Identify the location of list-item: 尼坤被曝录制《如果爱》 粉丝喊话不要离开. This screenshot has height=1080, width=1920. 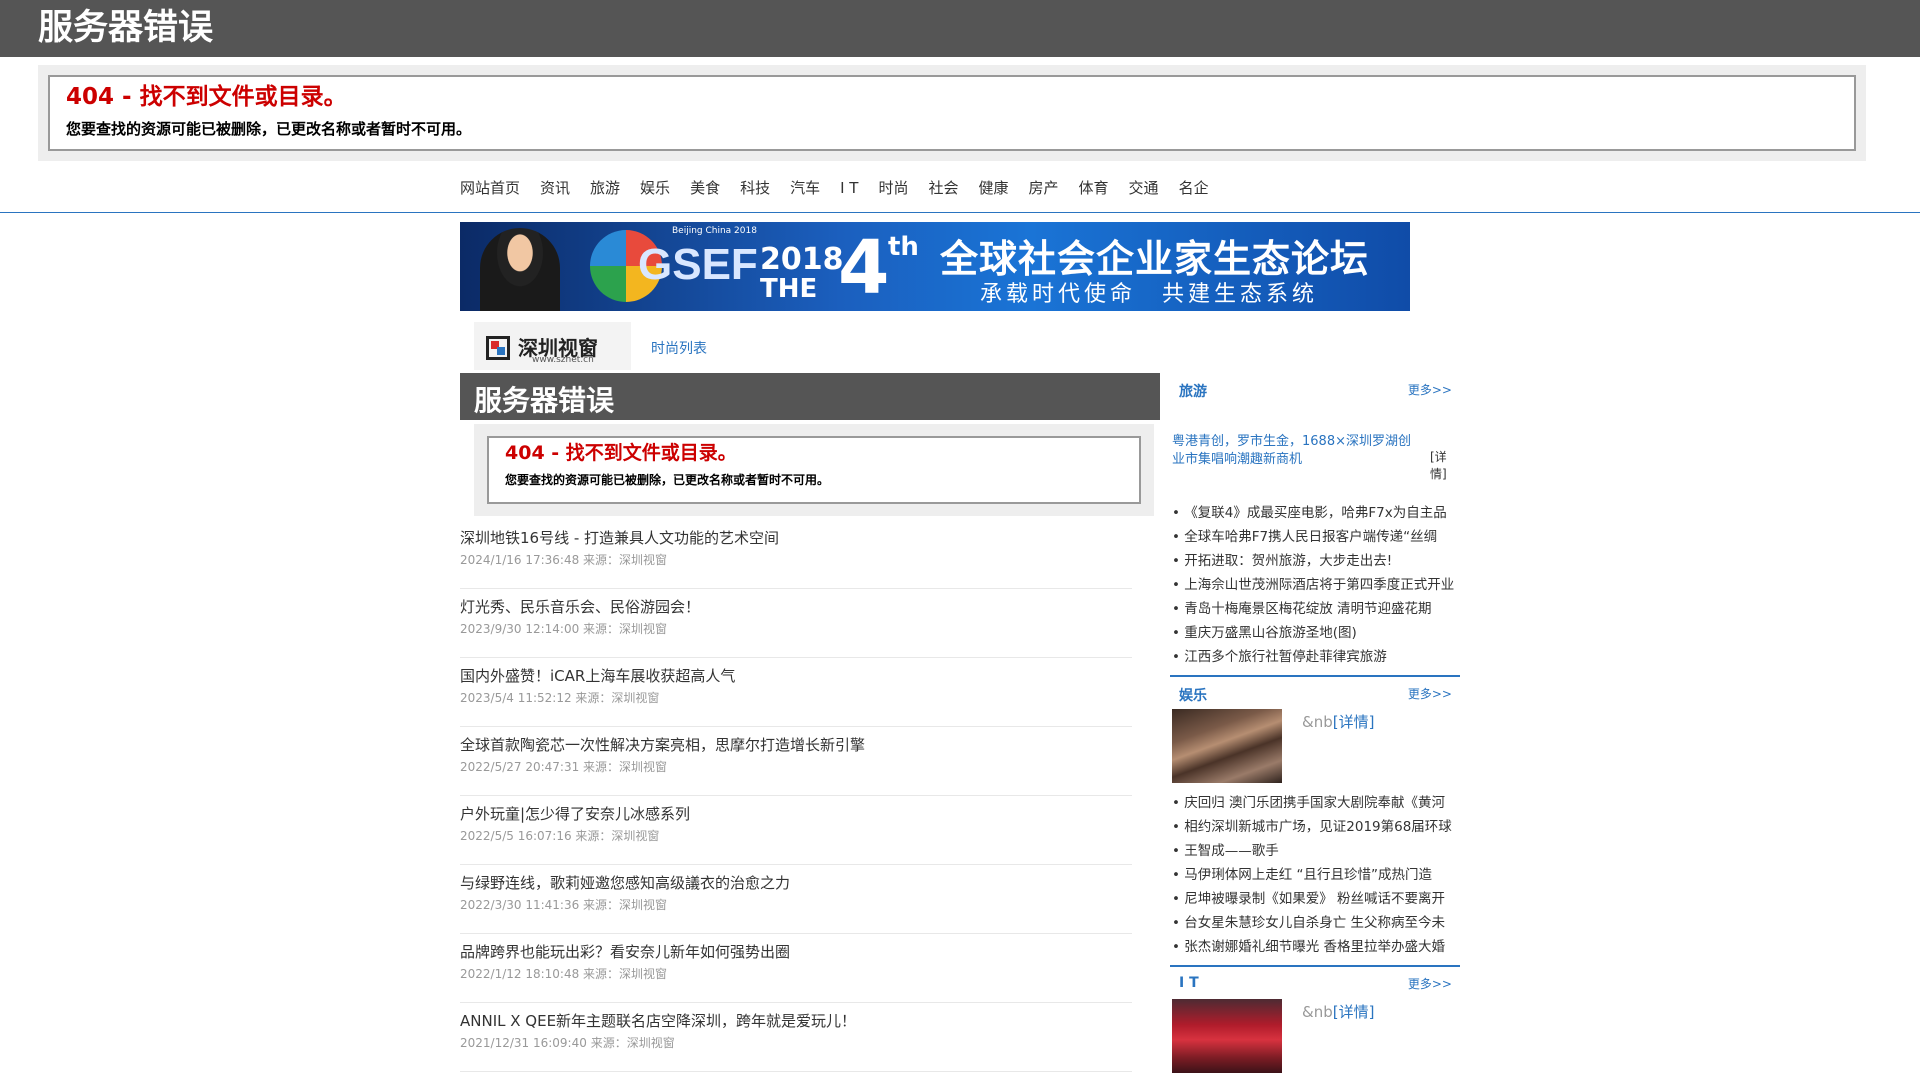
(1315, 899).